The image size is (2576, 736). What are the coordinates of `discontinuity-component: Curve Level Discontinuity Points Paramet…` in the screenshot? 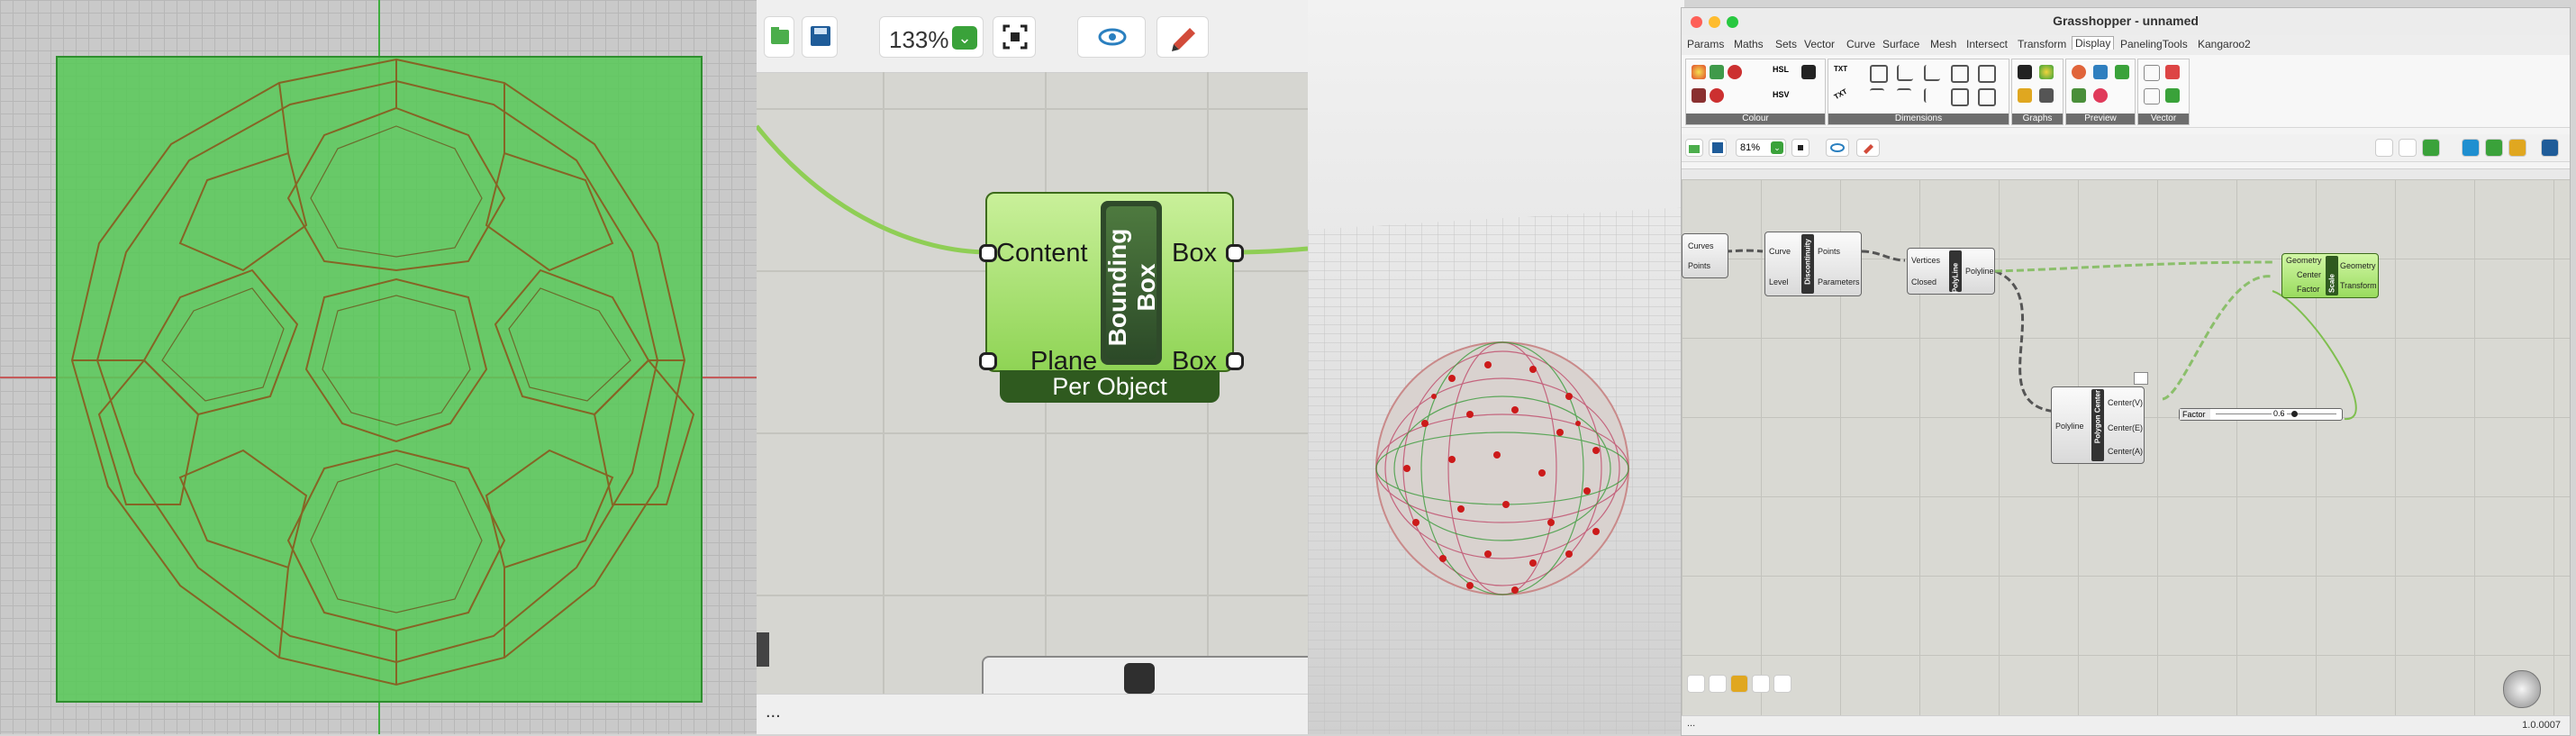 It's located at (1813, 264).